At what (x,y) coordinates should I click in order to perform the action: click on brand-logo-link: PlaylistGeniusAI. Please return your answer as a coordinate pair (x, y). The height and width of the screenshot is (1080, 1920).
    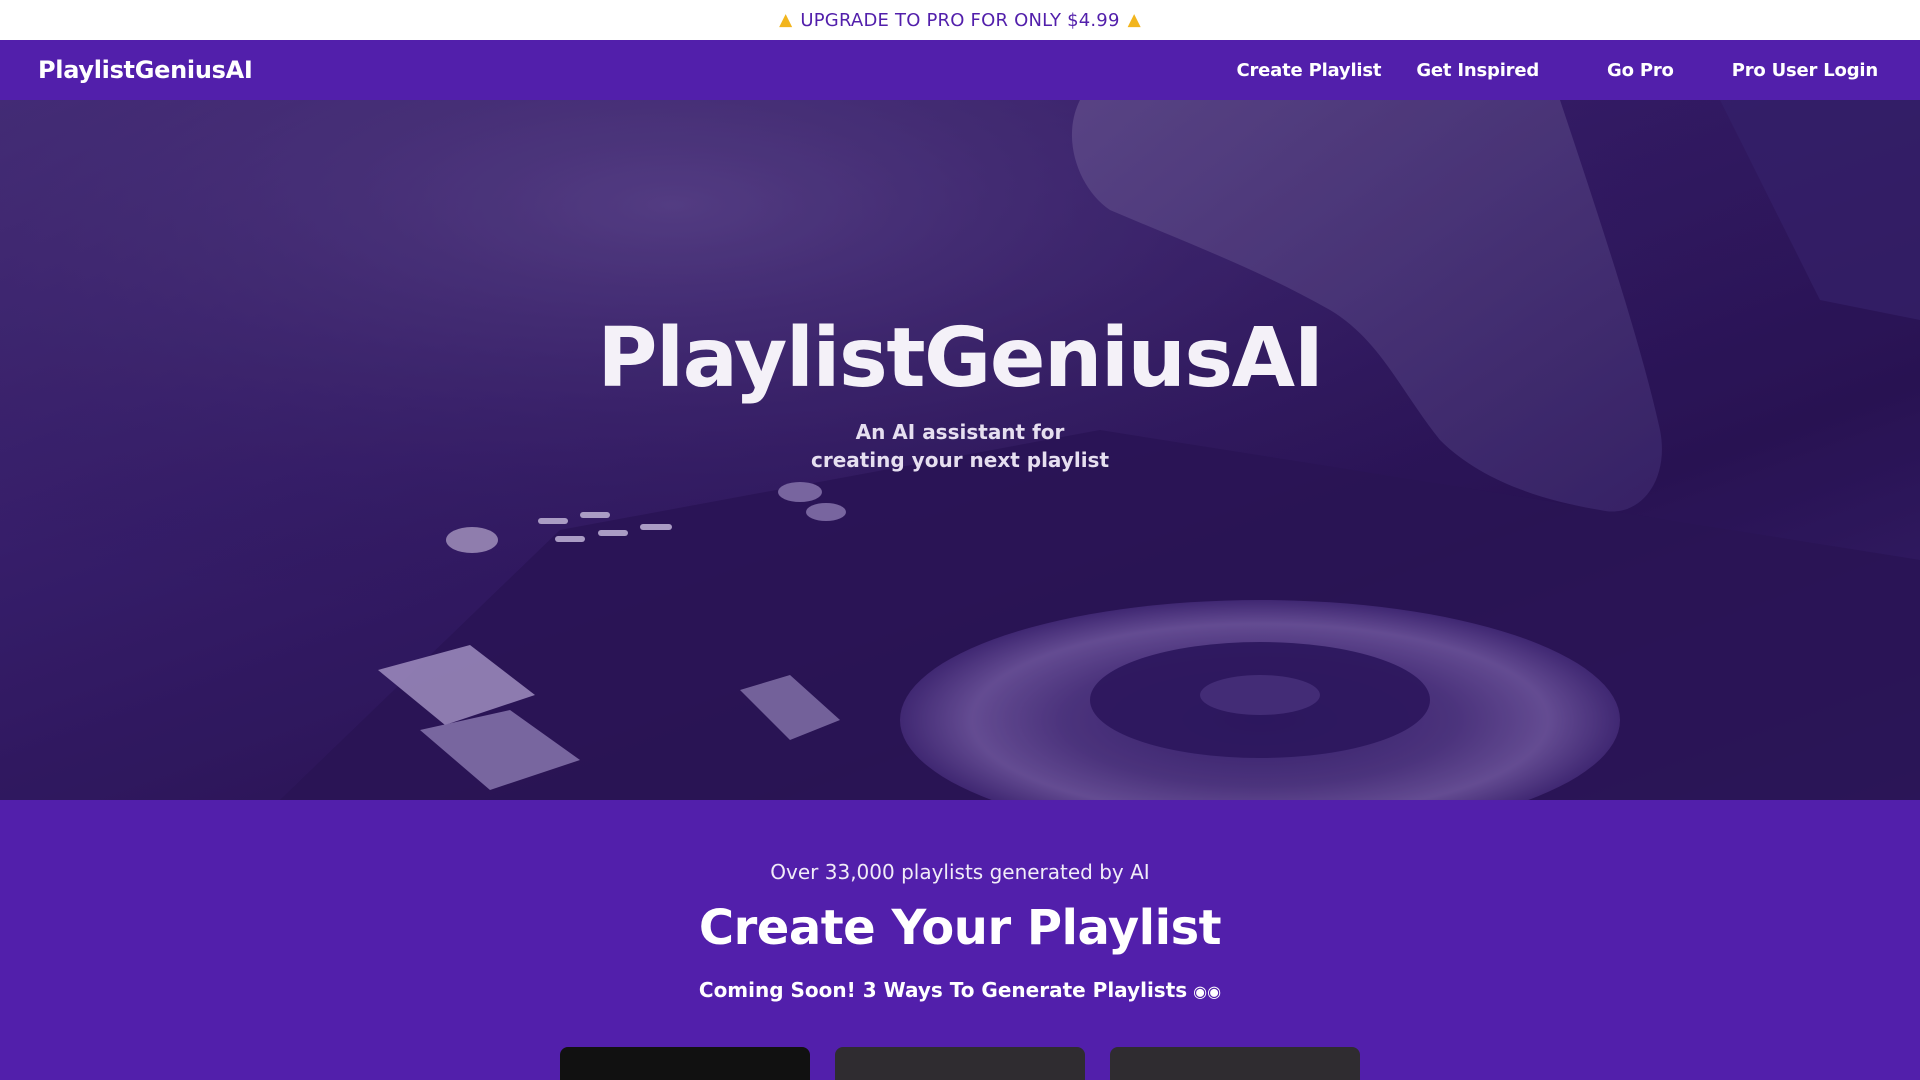
    Looking at the image, I should click on (145, 70).